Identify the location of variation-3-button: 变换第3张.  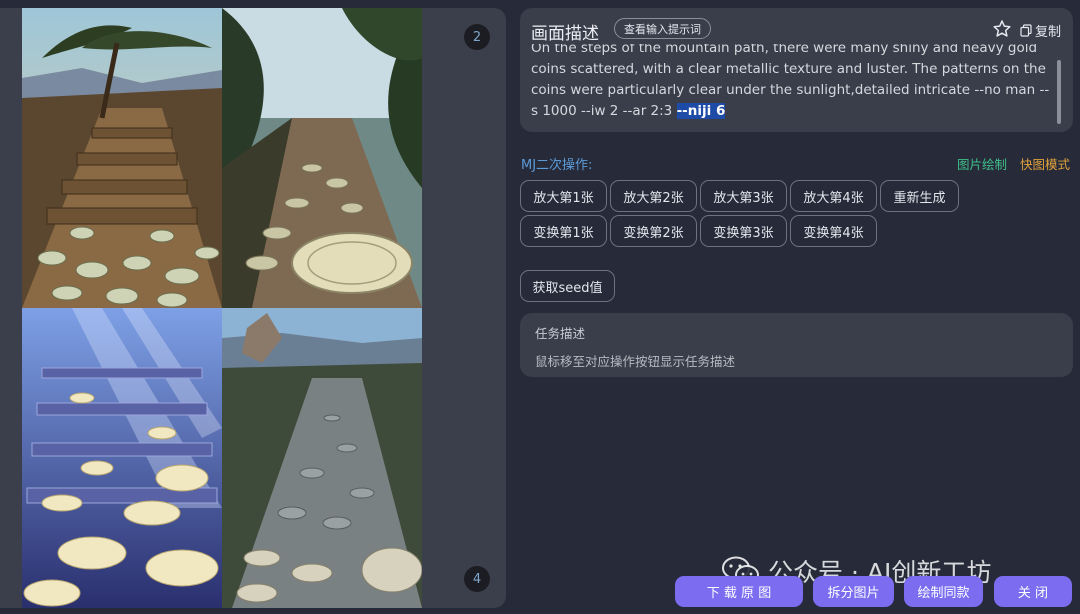
(743, 231).